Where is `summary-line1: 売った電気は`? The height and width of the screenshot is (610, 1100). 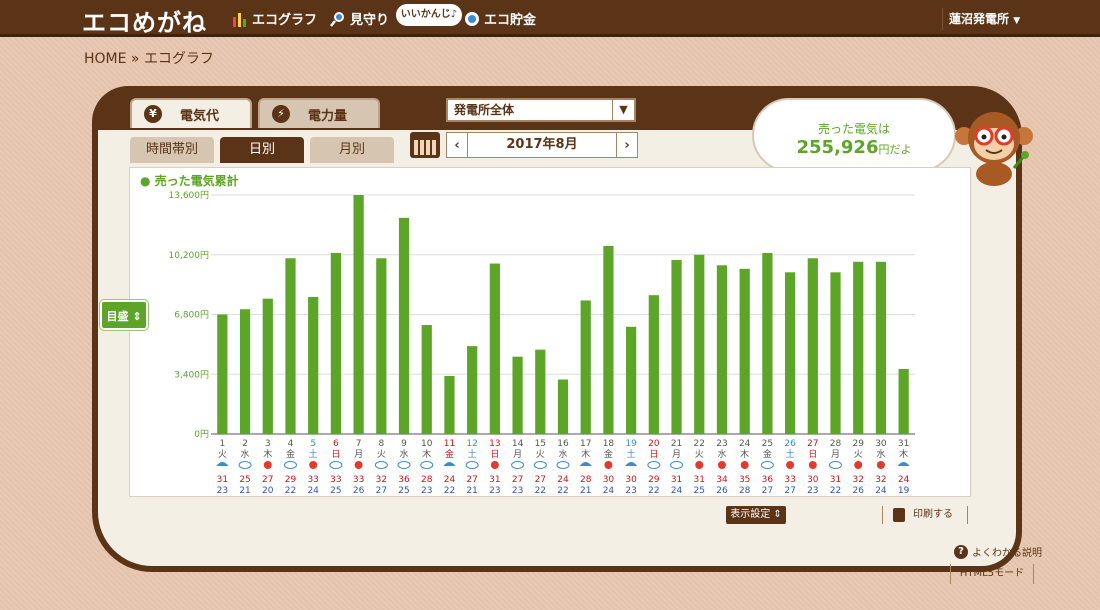
summary-line1: 売った電気は is located at coordinates (853, 129).